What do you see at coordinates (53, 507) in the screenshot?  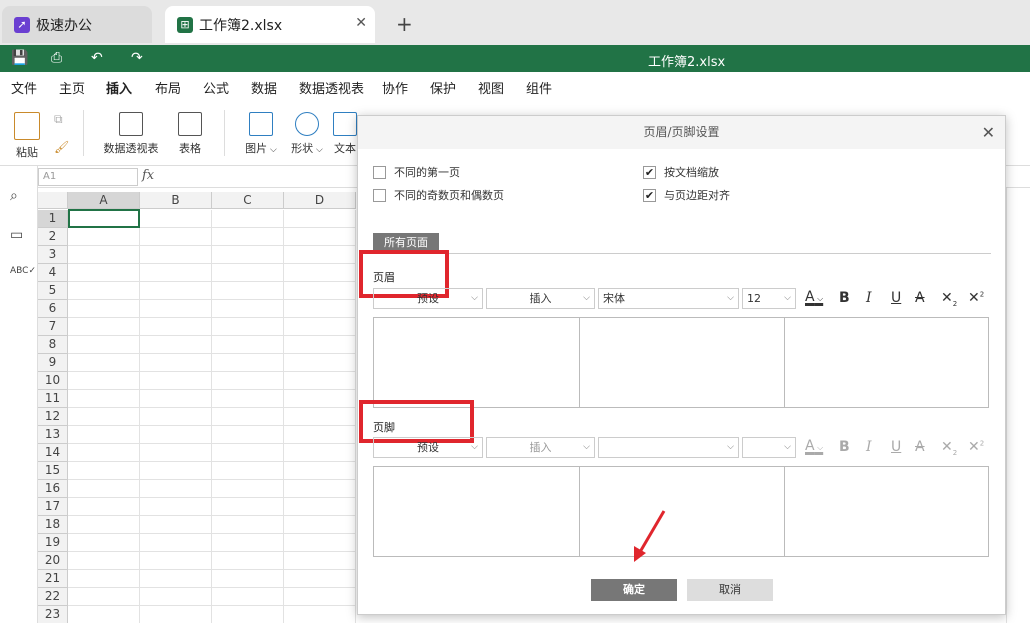 I see `row-header: 17` at bounding box center [53, 507].